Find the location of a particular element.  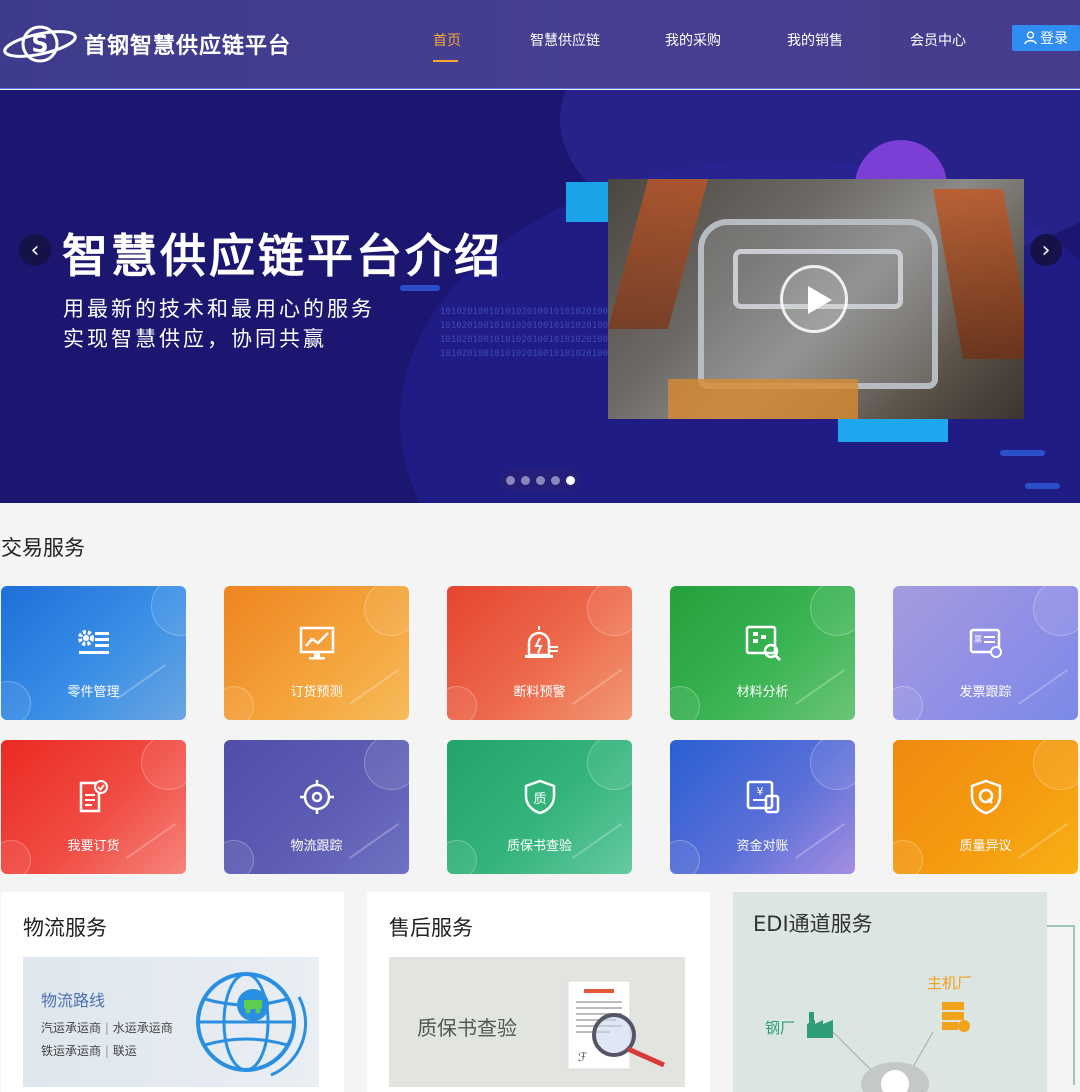

tile-quality-objection: 质量异议 is located at coordinates (985, 807).